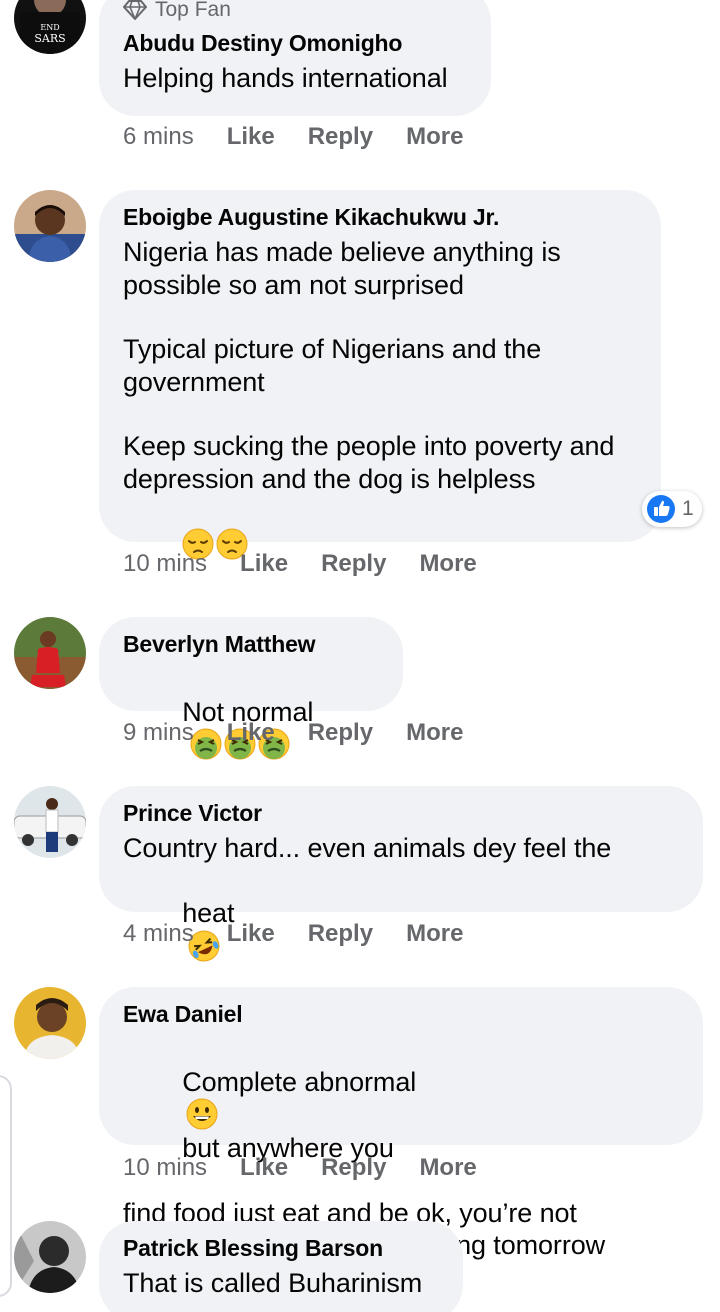 Image resolution: width=720 pixels, height=1312 pixels. Describe the element at coordinates (158, 934) in the screenshot. I see `comment-time: 4 mins` at that location.